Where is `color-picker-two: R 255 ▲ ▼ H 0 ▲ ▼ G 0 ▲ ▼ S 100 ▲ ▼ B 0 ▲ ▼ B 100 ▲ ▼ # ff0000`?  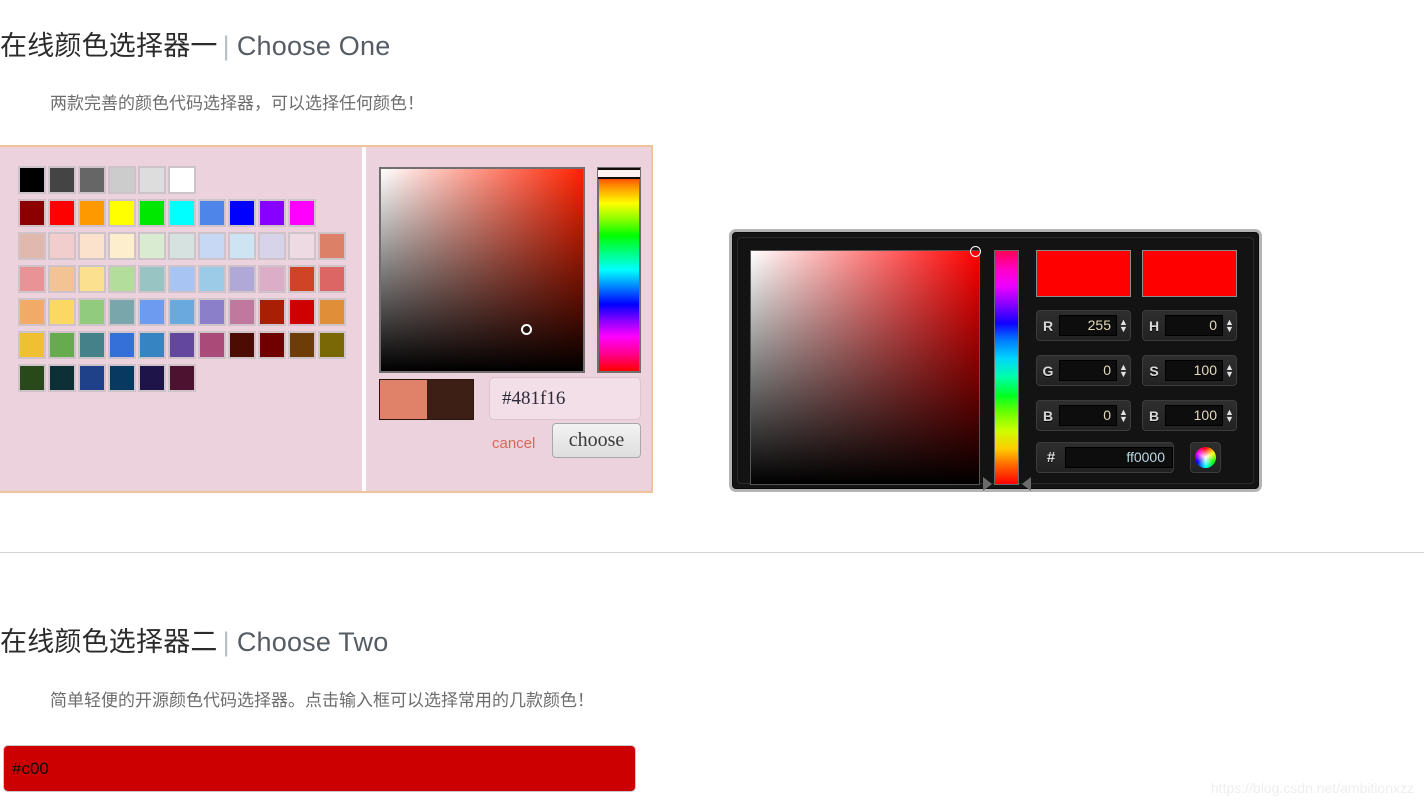 color-picker-two: R 255 ▲ ▼ H 0 ▲ ▼ G 0 ▲ ▼ S 100 ▲ ▼ B 0 ▲ ▼ B 100 ▲ ▼ # ff0000 is located at coordinates (995, 360).